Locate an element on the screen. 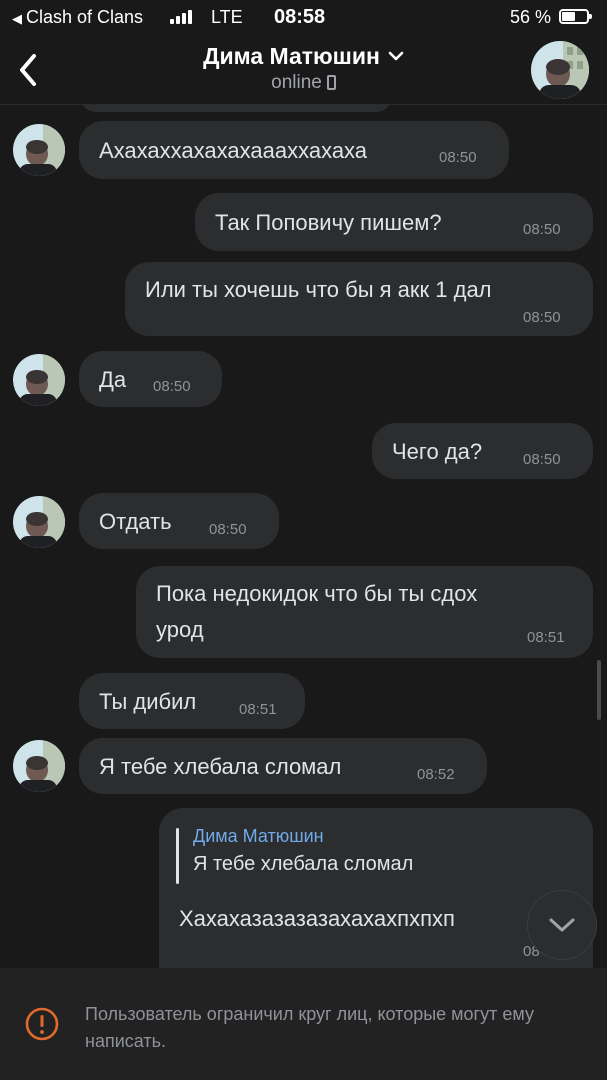 This screenshot has height=1080, width=607. message-text: Или ты хочешь что бы я акк 1 дал is located at coordinates (318, 289).